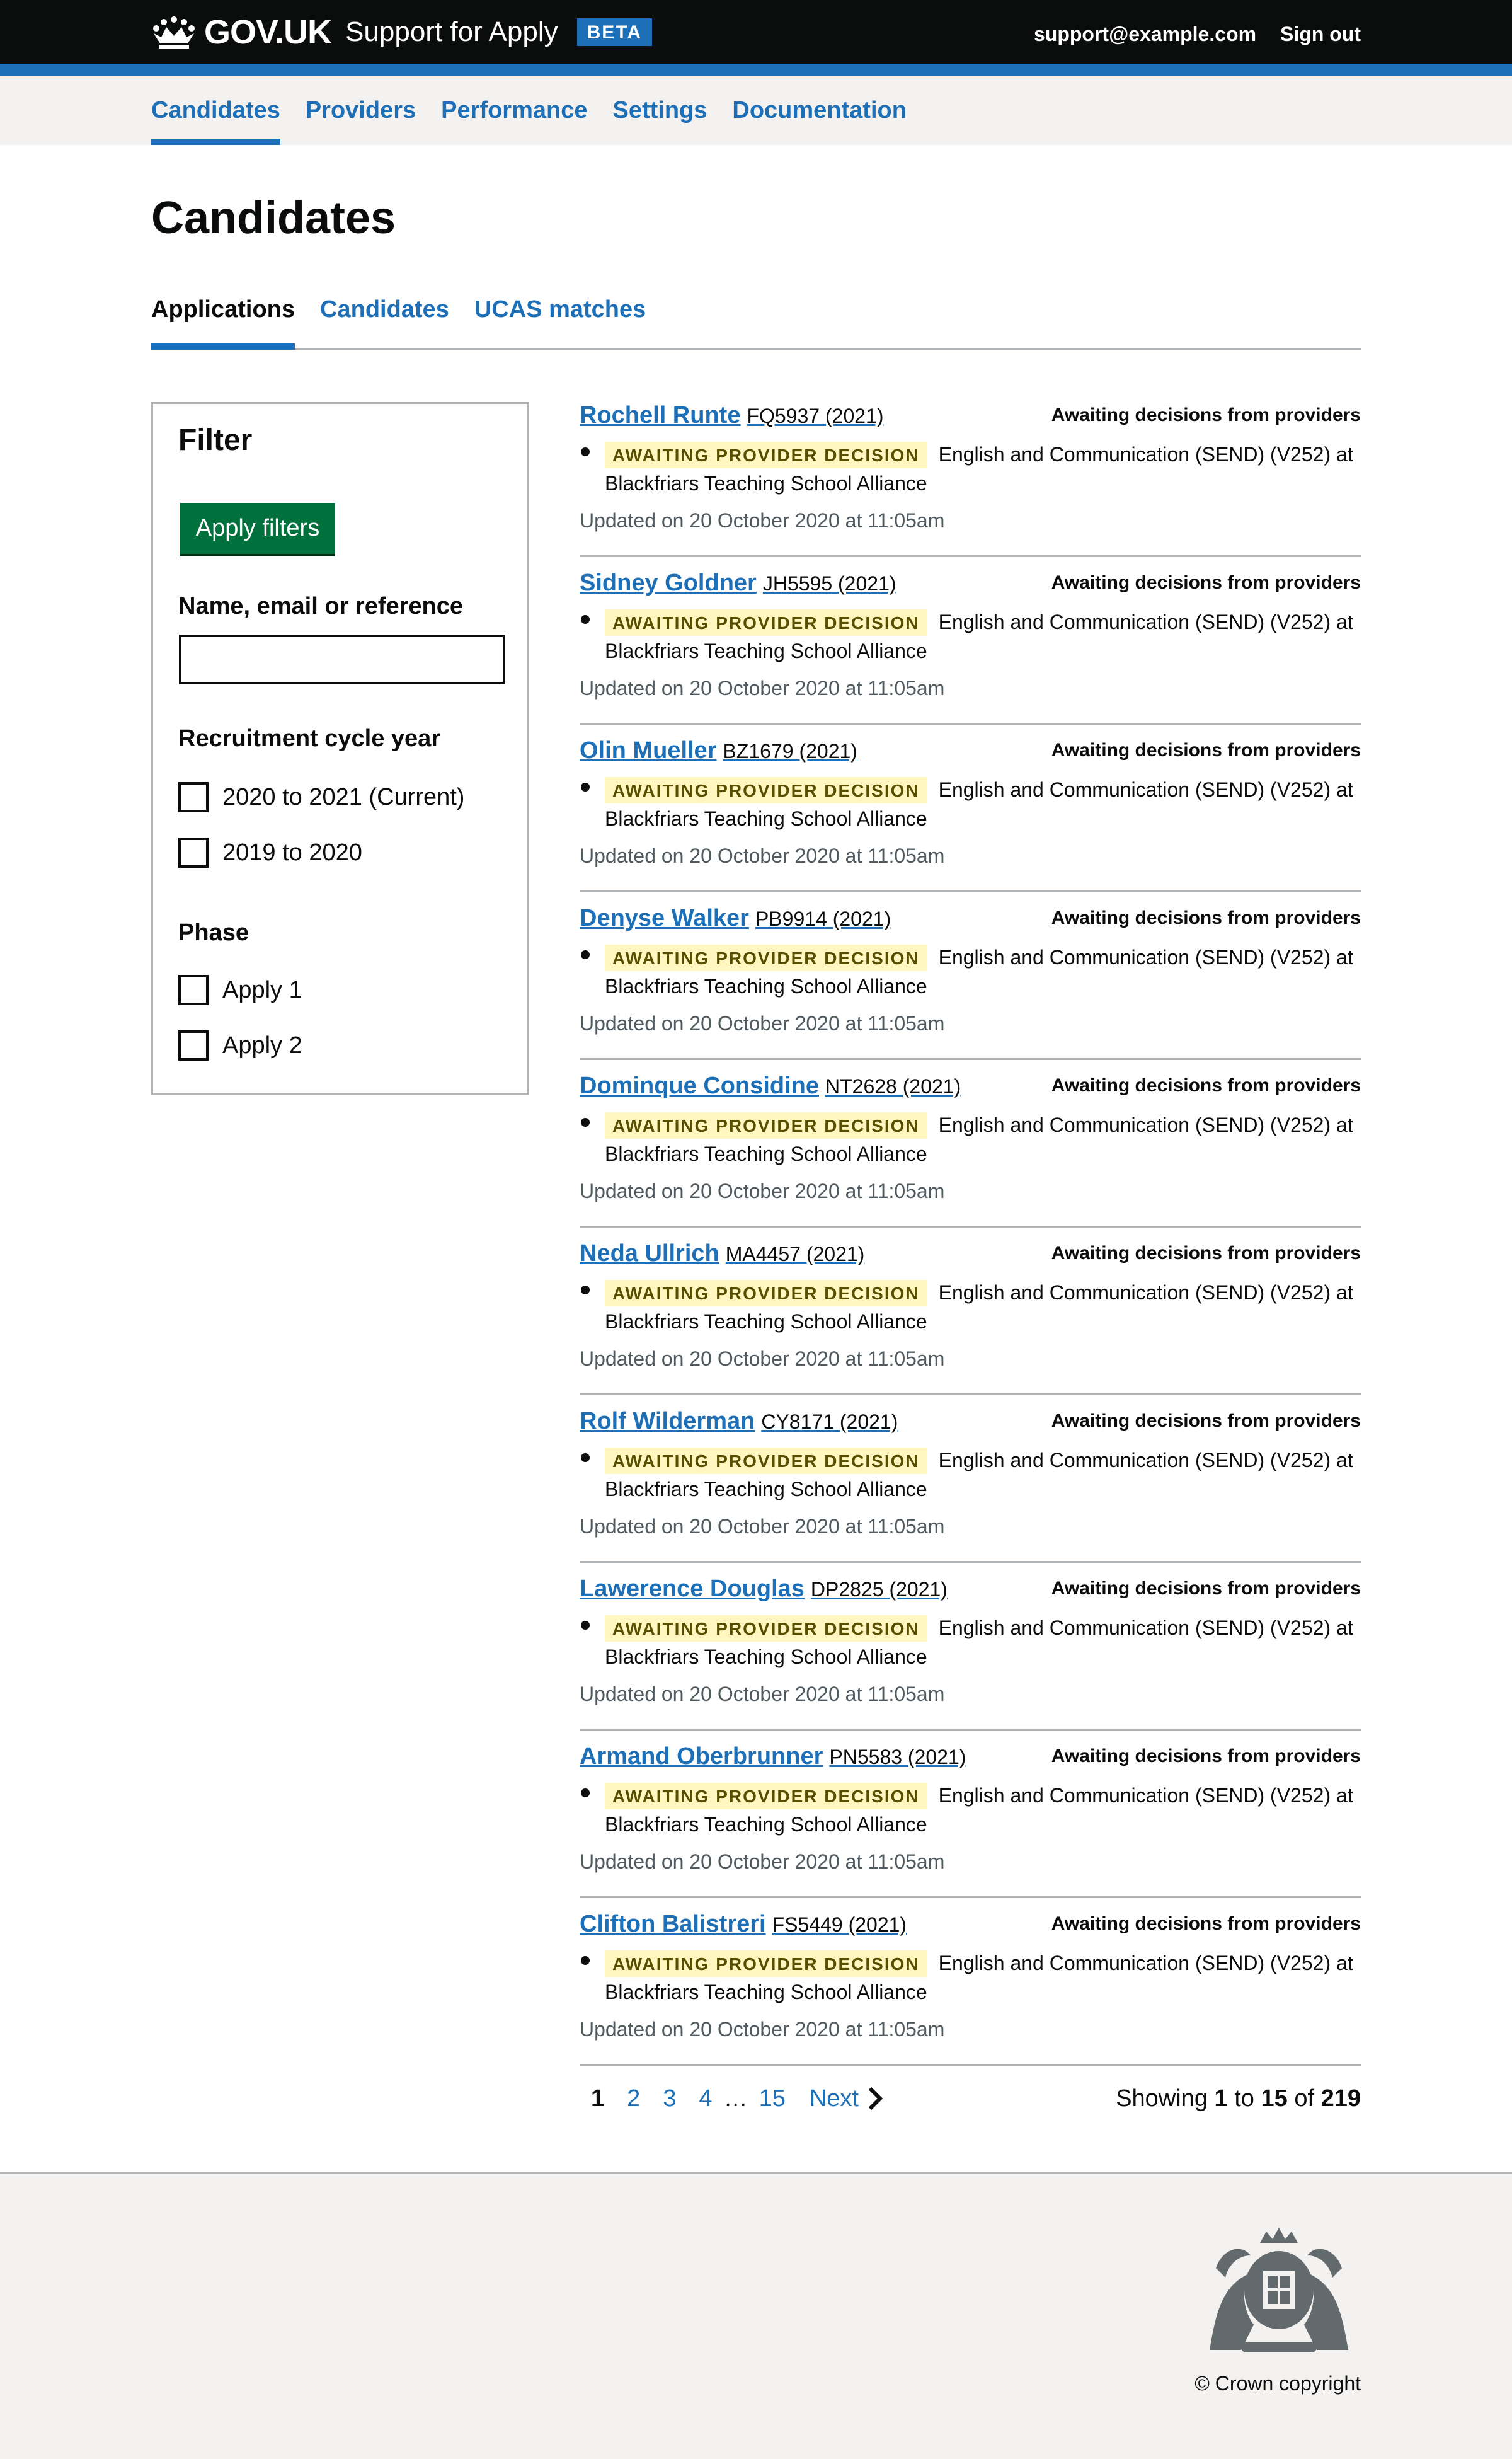  Describe the element at coordinates (560, 322) in the screenshot. I see `tab-ucas-matches: UCAS matches` at that location.